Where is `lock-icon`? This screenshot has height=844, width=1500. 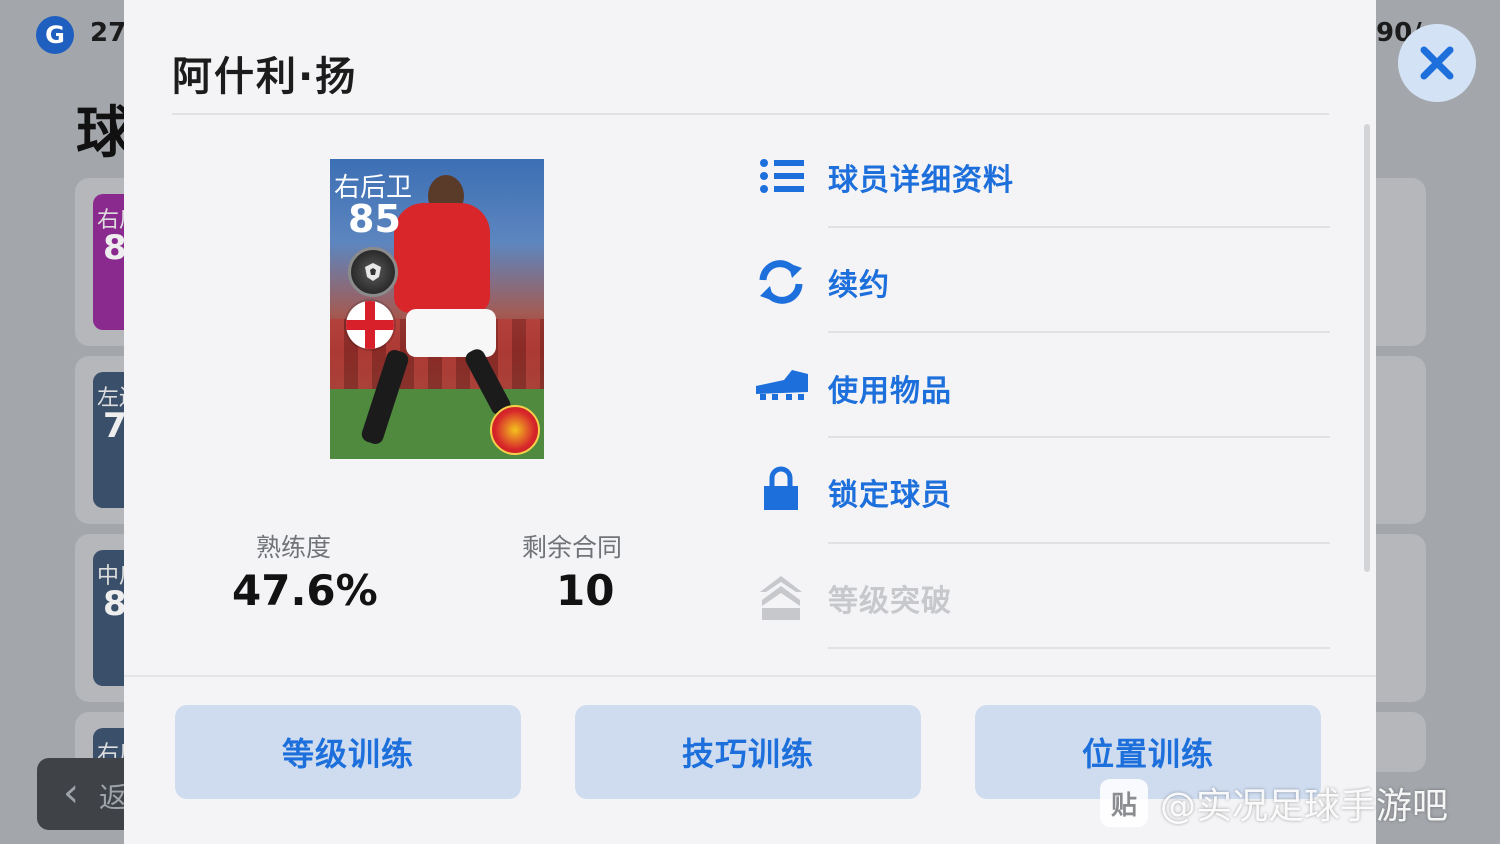 lock-icon is located at coordinates (781, 488).